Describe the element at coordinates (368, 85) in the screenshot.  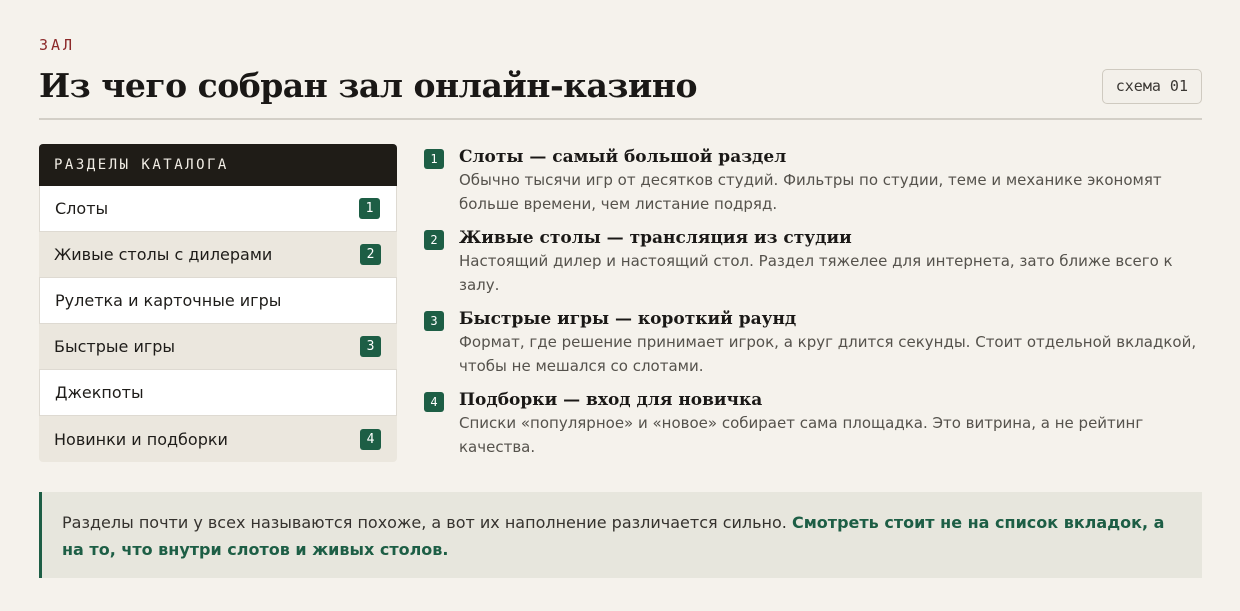
I see `page-title: Из чего собран зал онлайн-казино` at that location.